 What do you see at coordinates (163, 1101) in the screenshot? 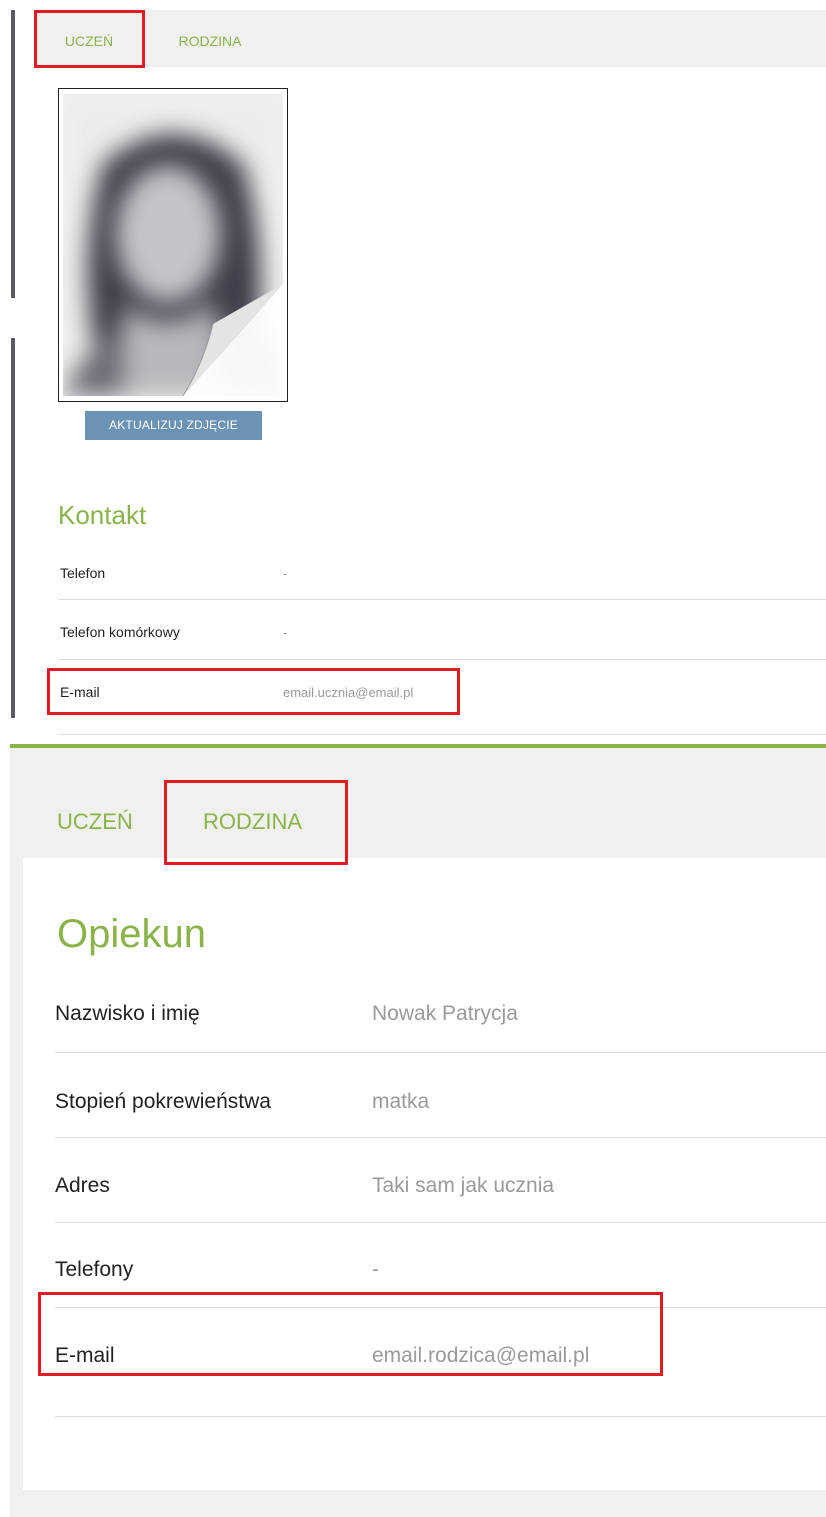
I see `guardian-label-relationship: Stopień pokrewieństwa` at bounding box center [163, 1101].